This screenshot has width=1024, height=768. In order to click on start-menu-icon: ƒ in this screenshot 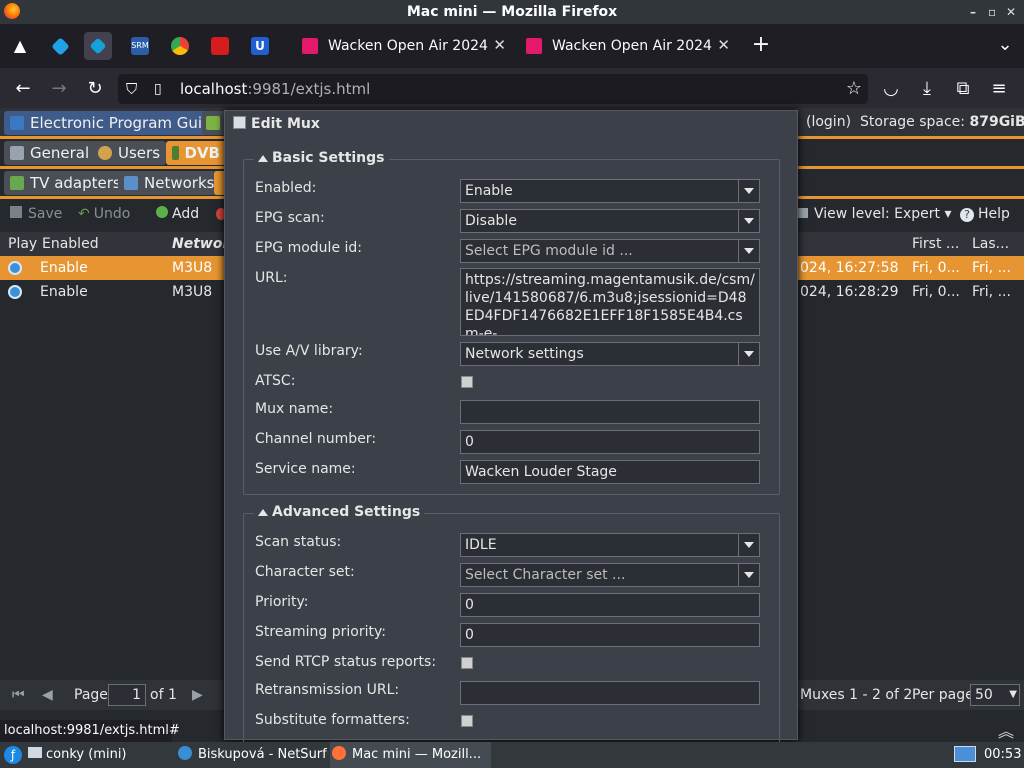, I will do `click(13, 755)`.